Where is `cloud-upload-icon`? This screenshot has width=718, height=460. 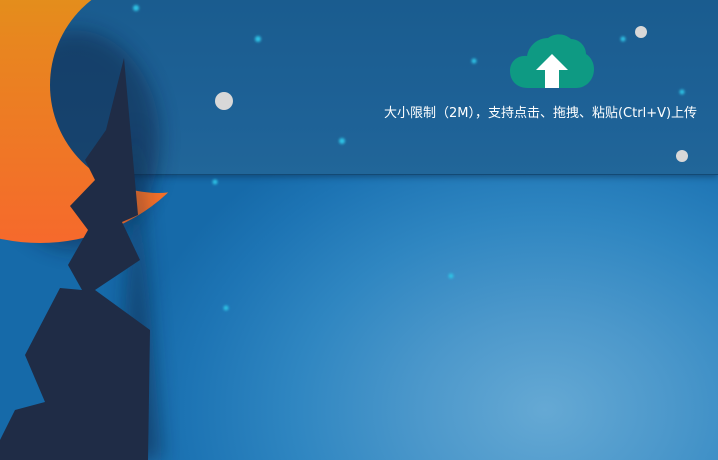
cloud-upload-icon is located at coordinates (552, 61).